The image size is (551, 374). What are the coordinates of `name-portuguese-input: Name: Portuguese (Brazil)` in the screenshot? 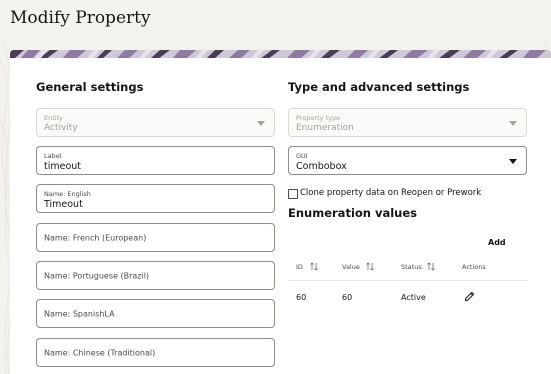 It's located at (155, 275).